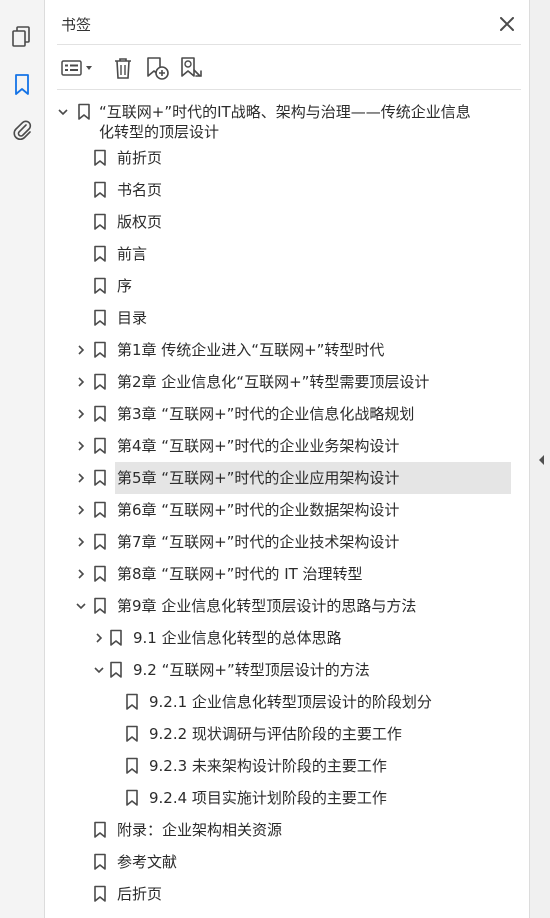 The width and height of the screenshot is (550, 918). Describe the element at coordinates (132, 318) in the screenshot. I see `bookmark-label: 目录` at that location.